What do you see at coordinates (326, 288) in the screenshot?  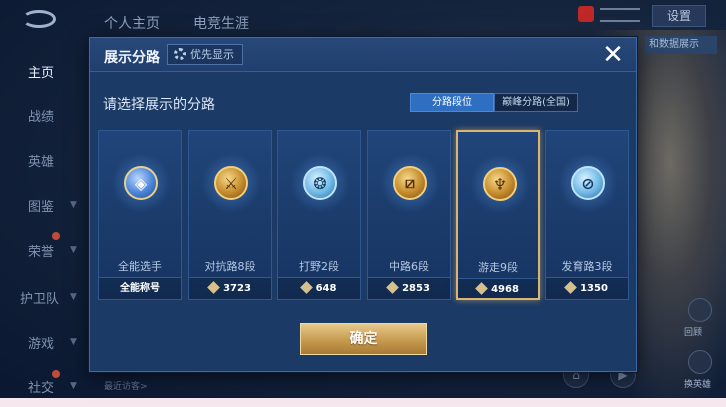 I see `lane-points: 648` at bounding box center [326, 288].